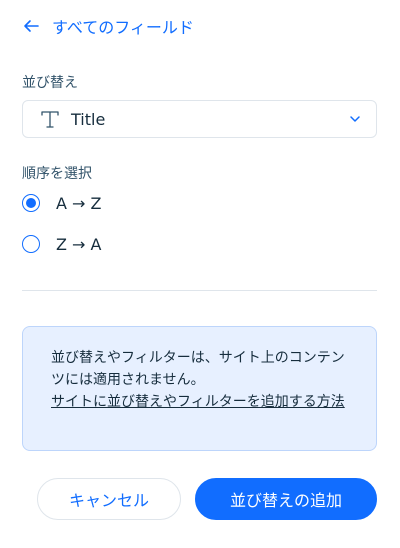  What do you see at coordinates (31, 26) in the screenshot?
I see `arrow-left-icon` at bounding box center [31, 26].